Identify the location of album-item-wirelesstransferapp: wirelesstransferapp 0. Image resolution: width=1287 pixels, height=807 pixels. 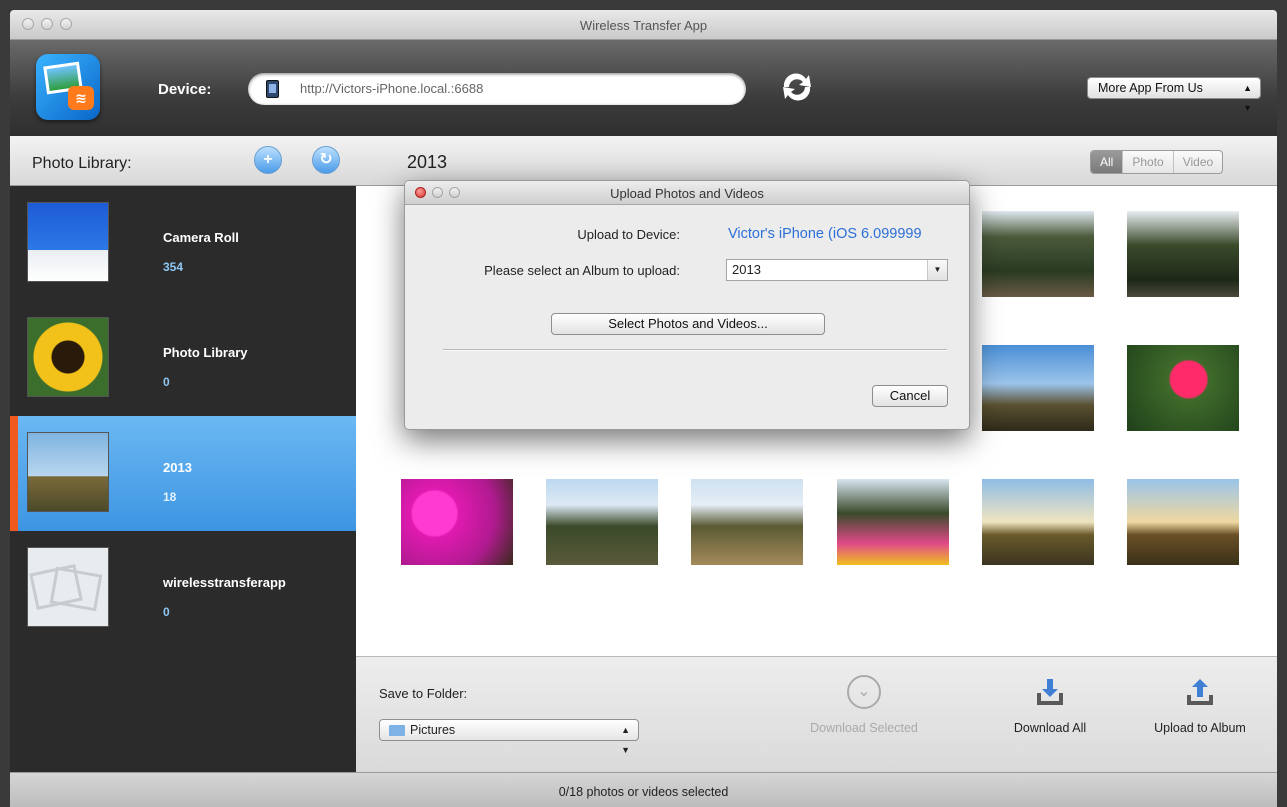
(183, 588).